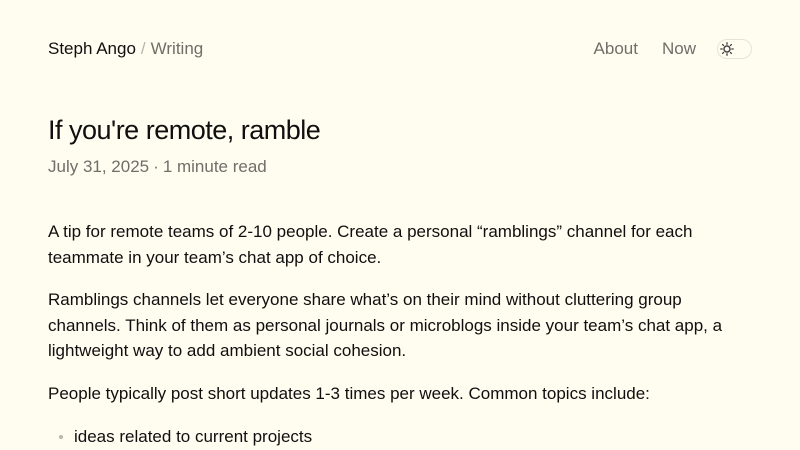 The width and height of the screenshot is (800, 450). I want to click on article-date: July 31, 2025, so click(99, 166).